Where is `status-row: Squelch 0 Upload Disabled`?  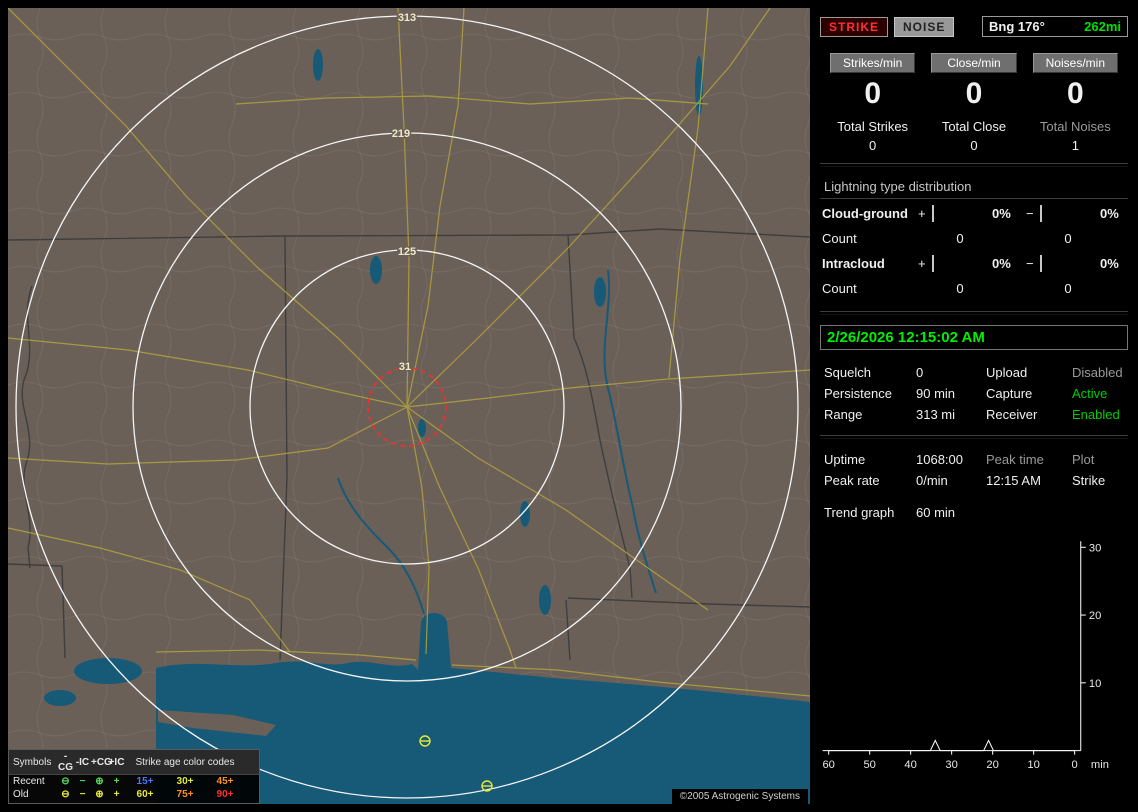
status-row: Squelch 0 Upload Disabled is located at coordinates (974, 372).